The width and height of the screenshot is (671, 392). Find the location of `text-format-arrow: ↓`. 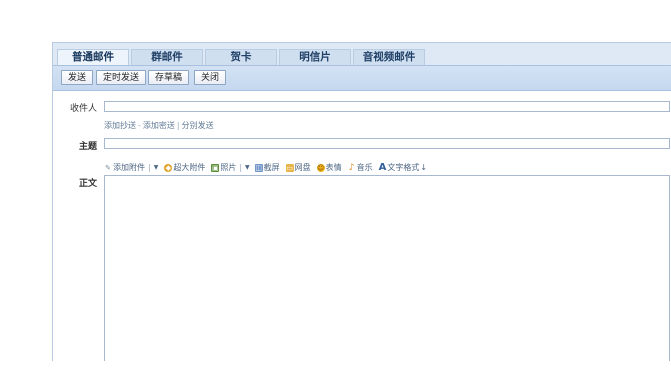

text-format-arrow: ↓ is located at coordinates (424, 167).